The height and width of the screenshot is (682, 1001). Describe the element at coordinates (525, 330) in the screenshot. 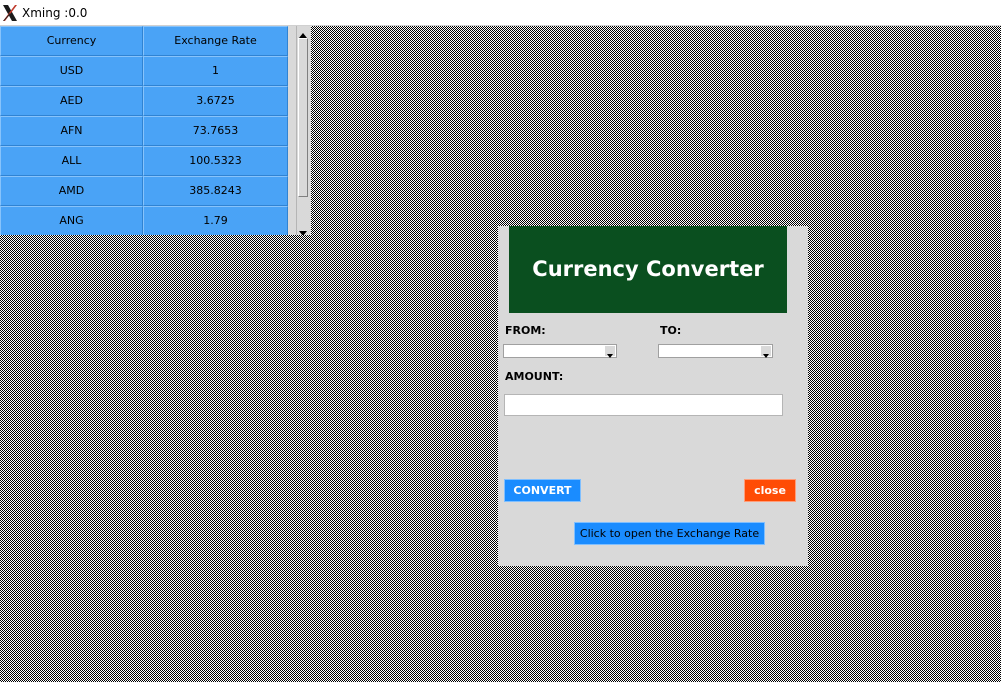

I see `from-label: FROM:` at that location.